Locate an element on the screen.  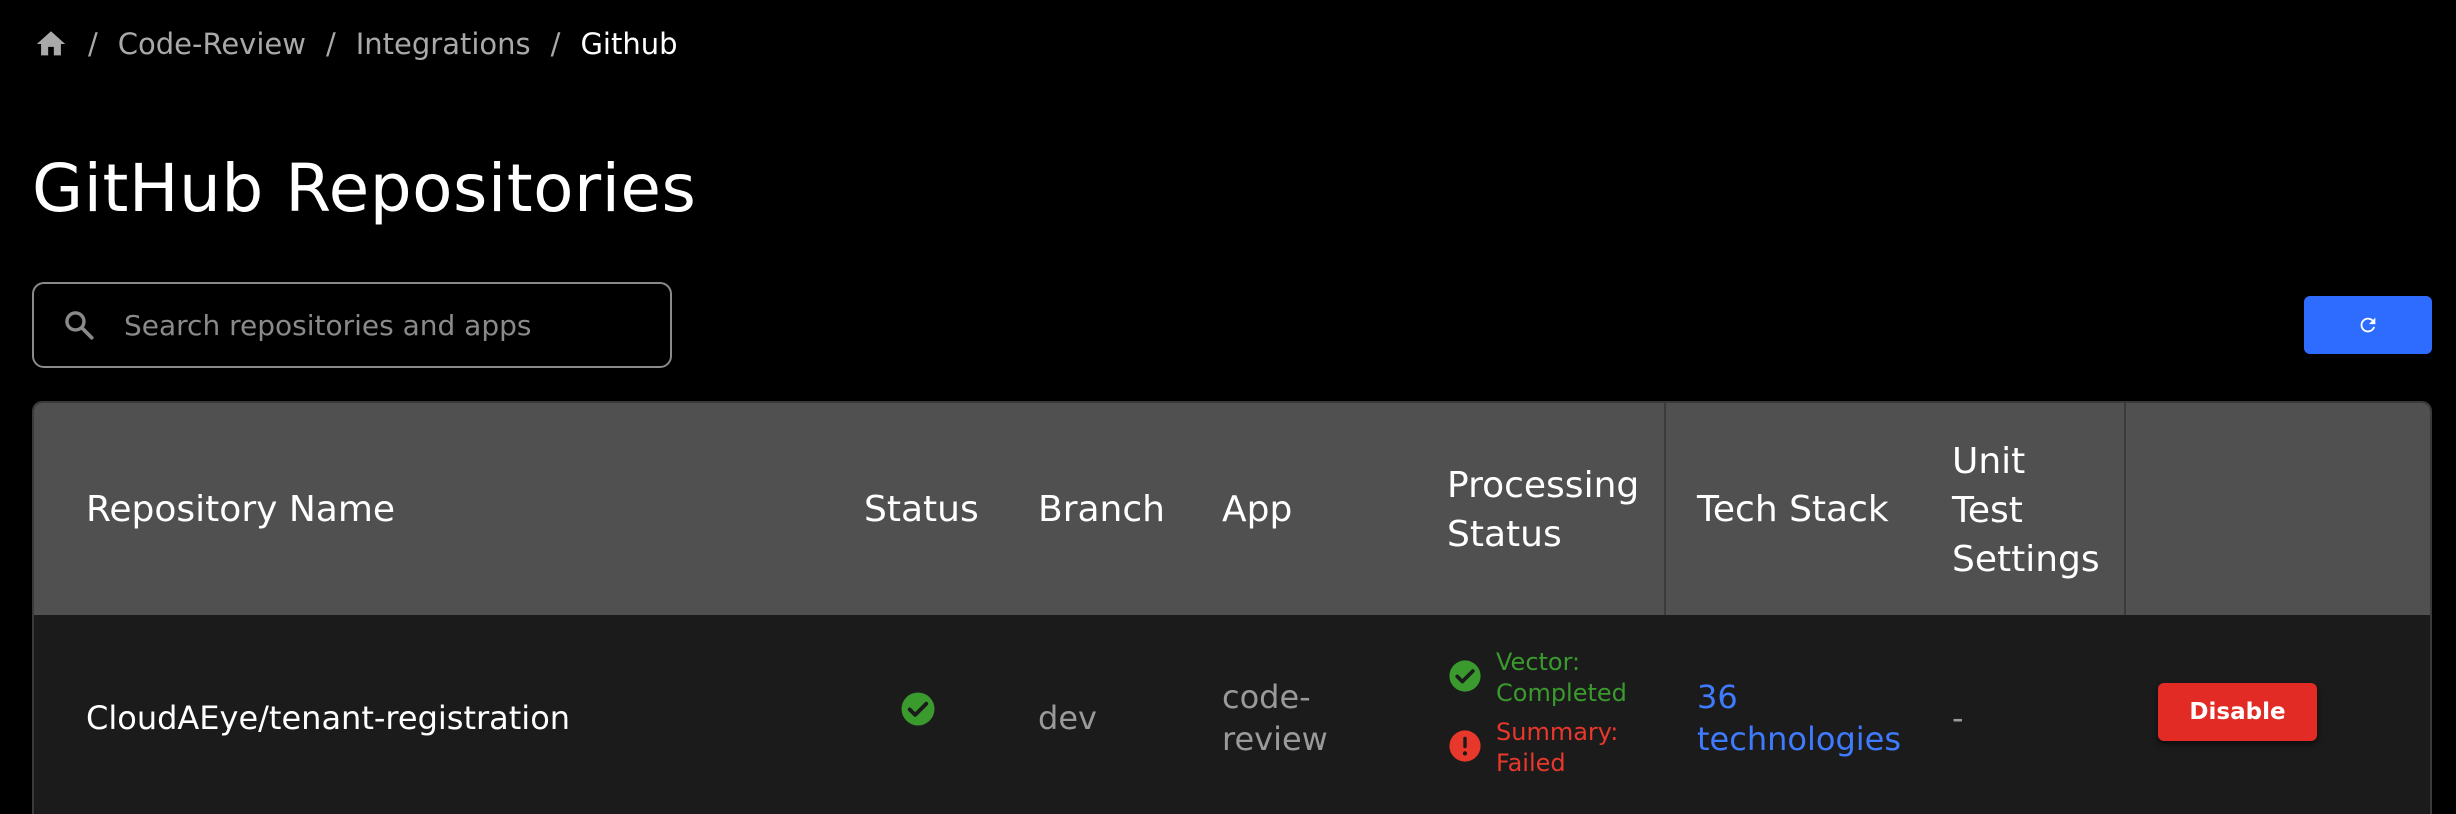
breadcrumb-integrations: Integrations is located at coordinates (443, 44).